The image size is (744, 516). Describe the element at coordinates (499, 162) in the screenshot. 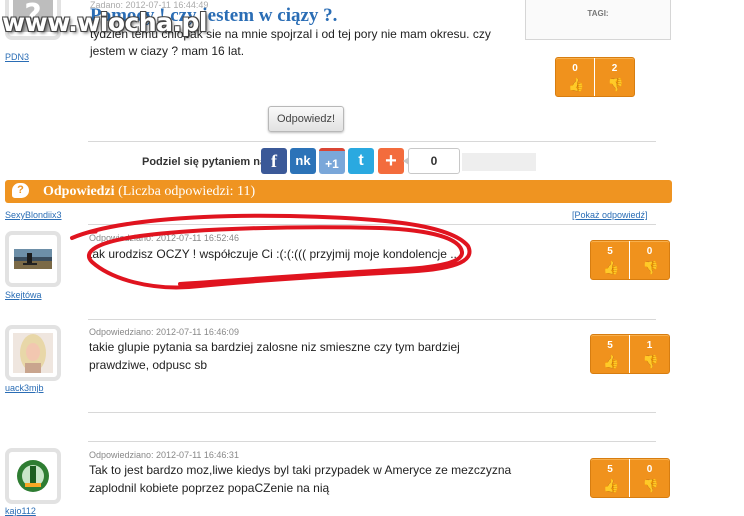

I see `share-bar` at that location.